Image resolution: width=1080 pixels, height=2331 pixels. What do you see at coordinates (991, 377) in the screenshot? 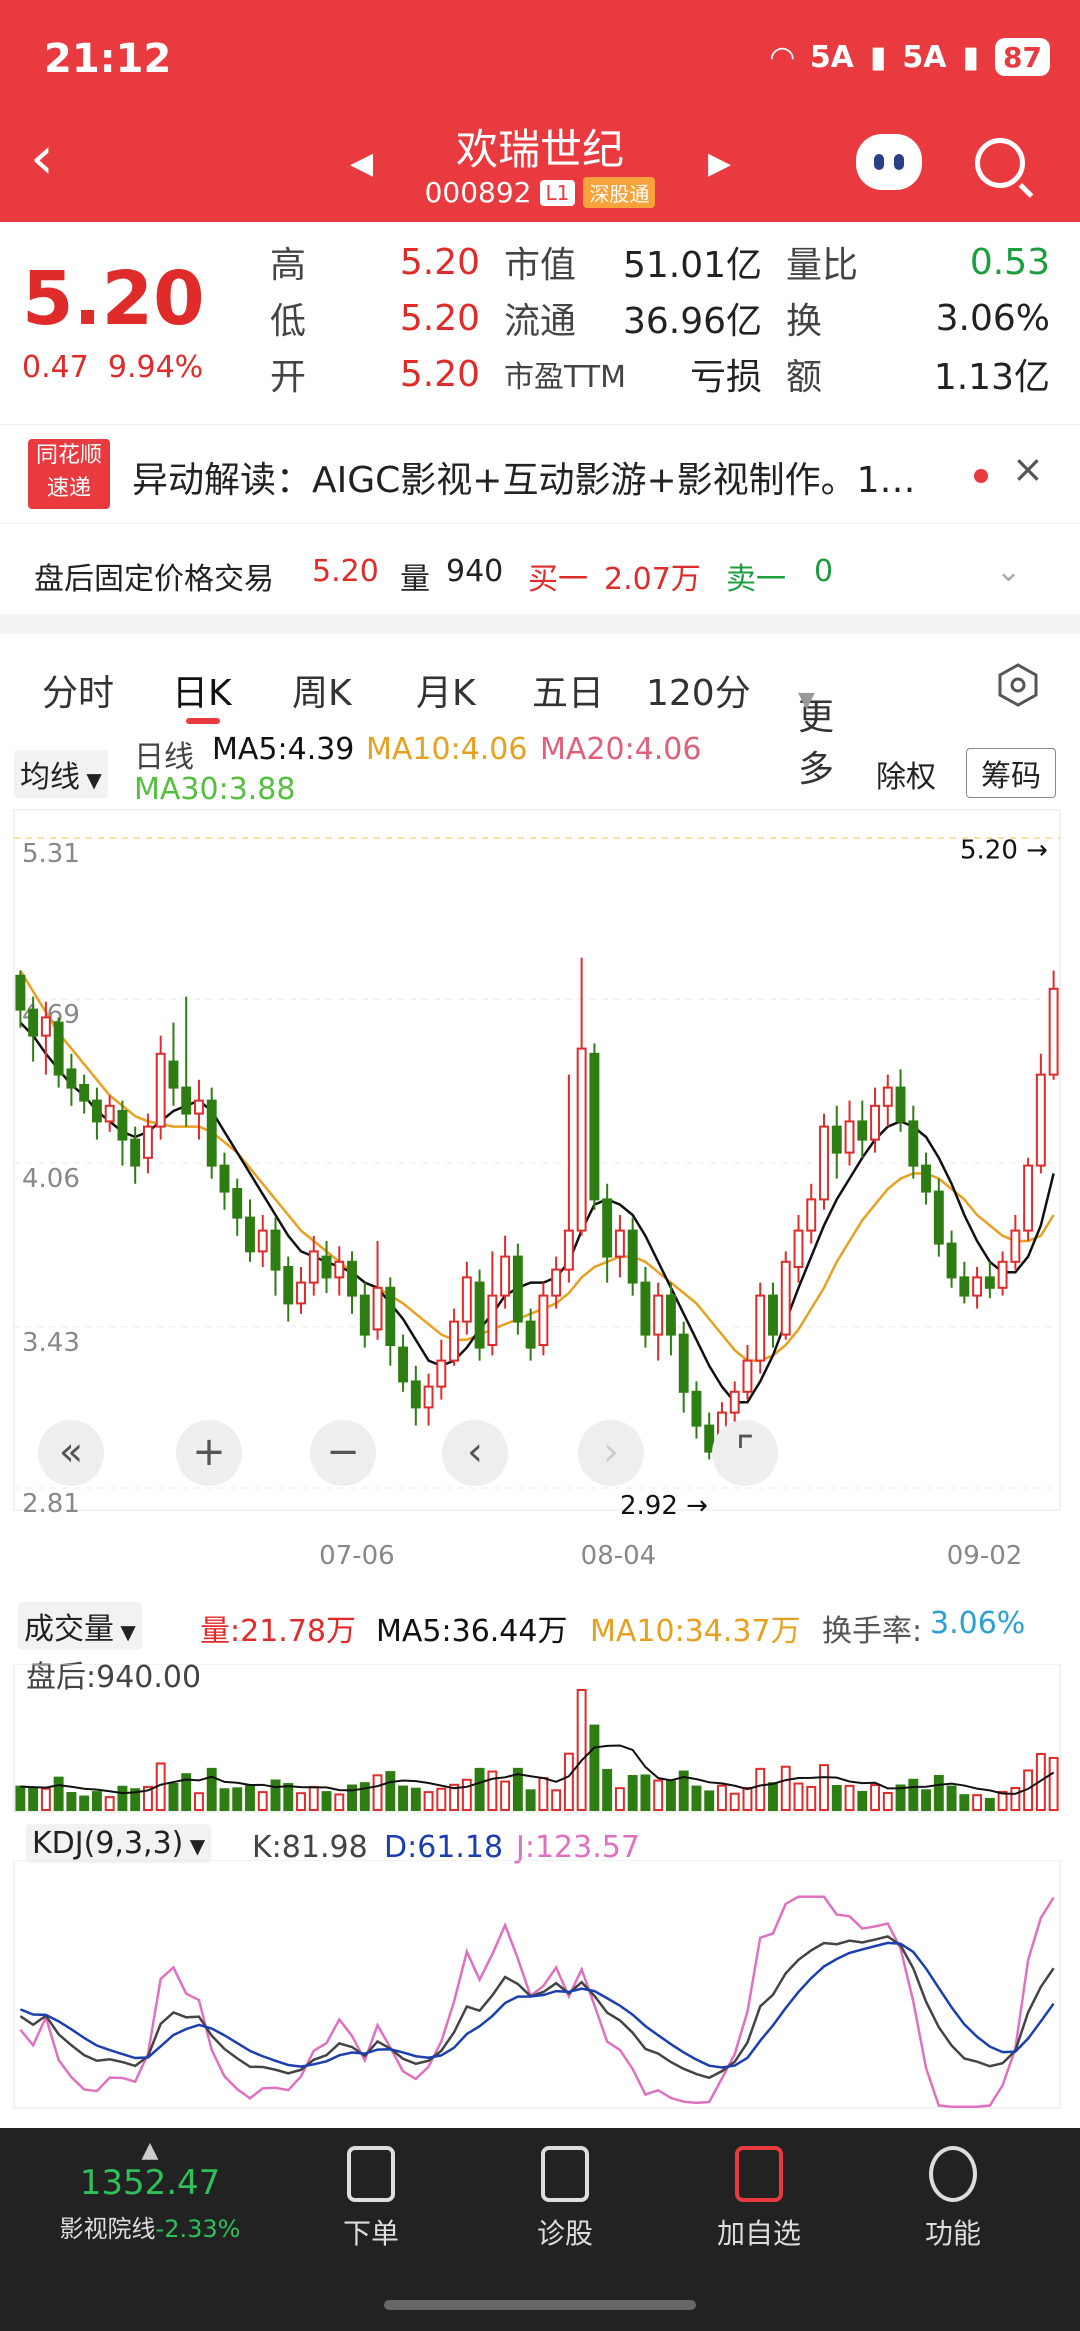
I see `quote-value: 1.13亿` at bounding box center [991, 377].